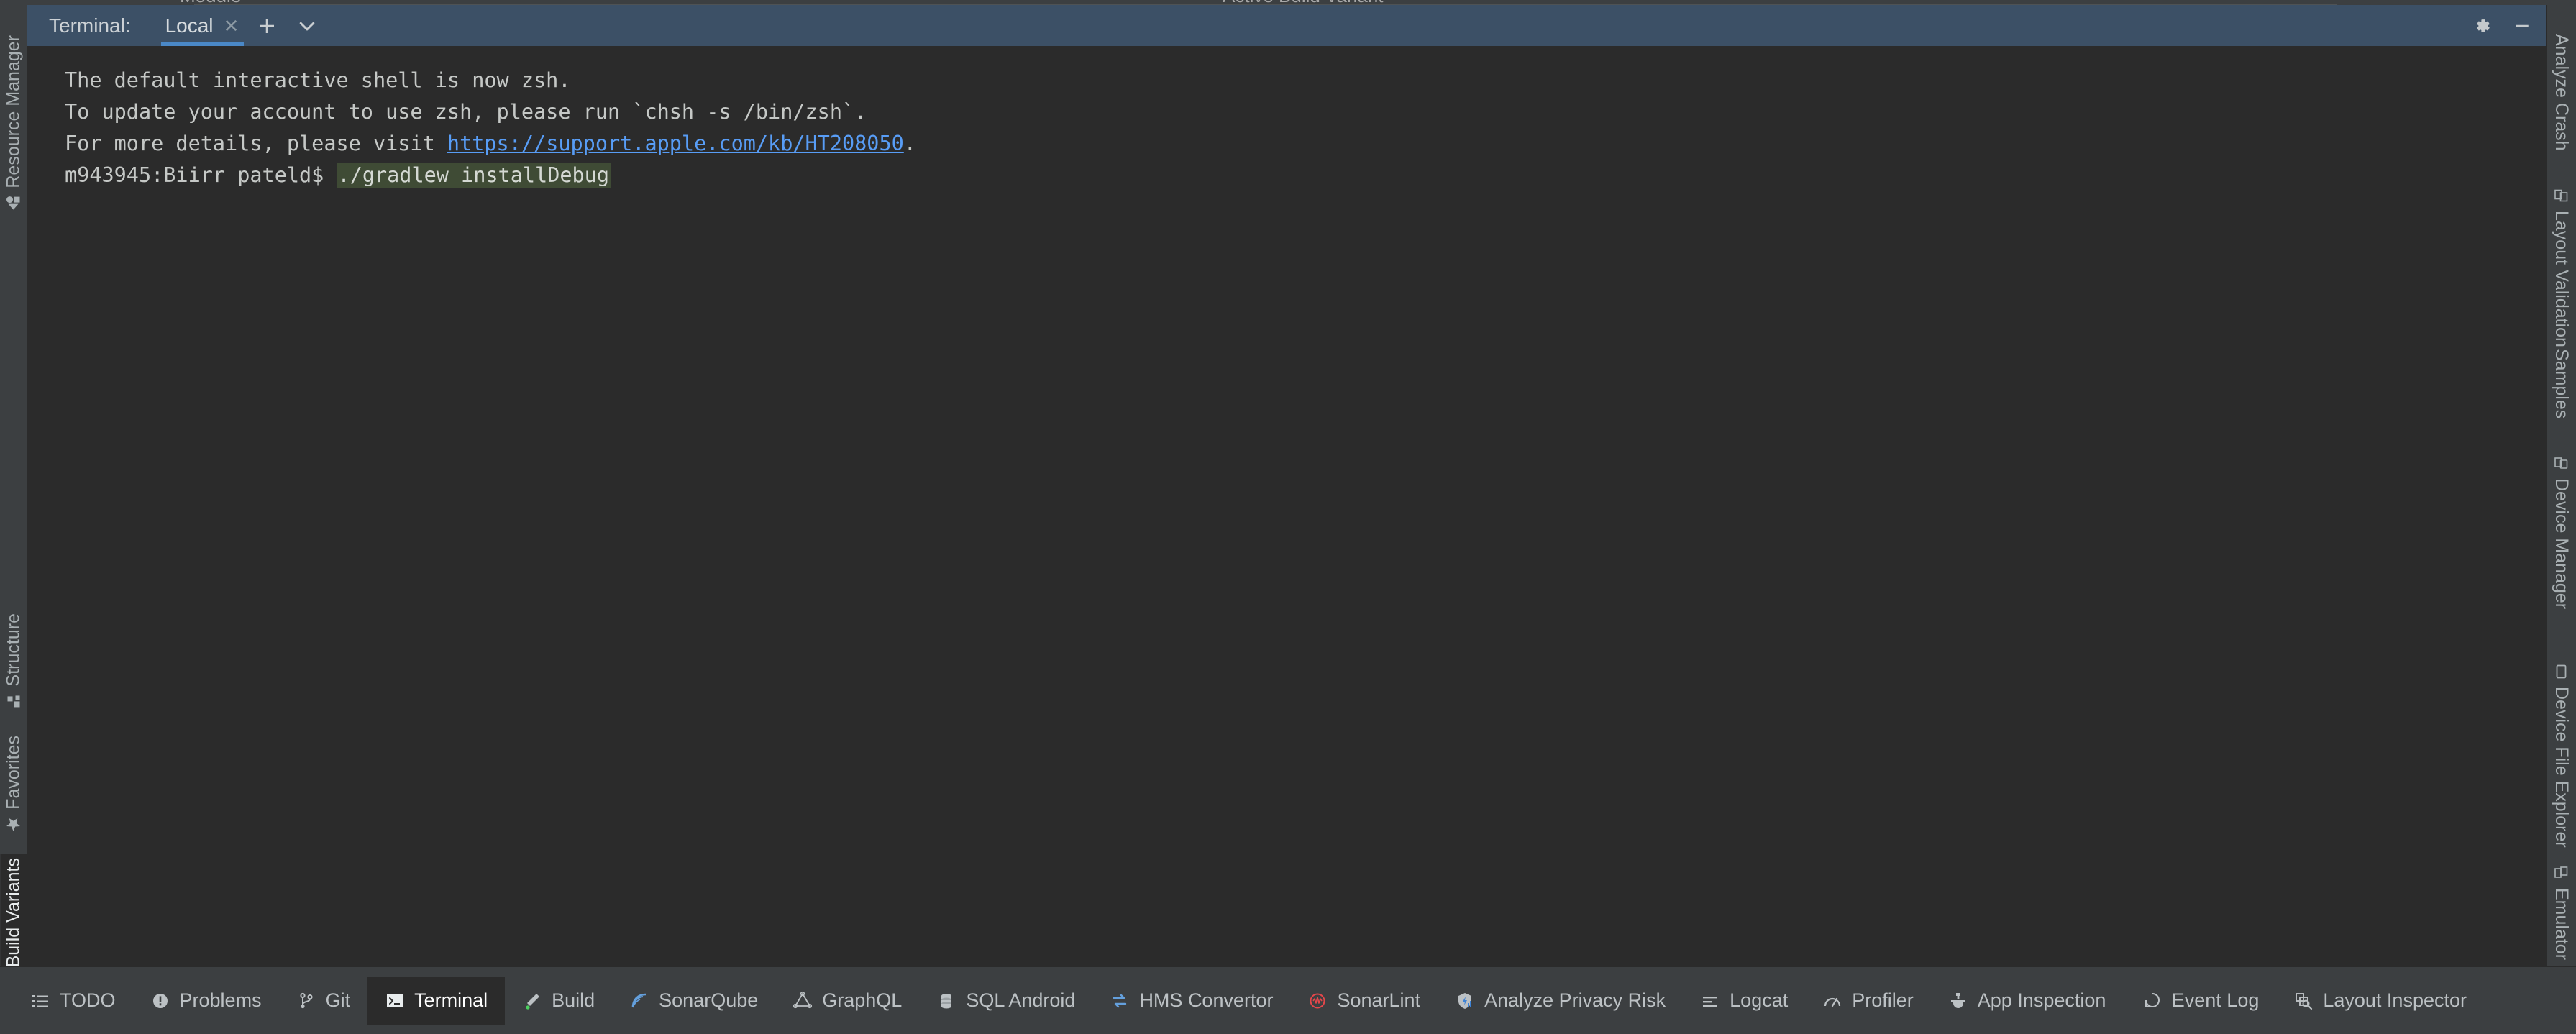  Describe the element at coordinates (946, 1001) in the screenshot. I see `database-icon` at that location.